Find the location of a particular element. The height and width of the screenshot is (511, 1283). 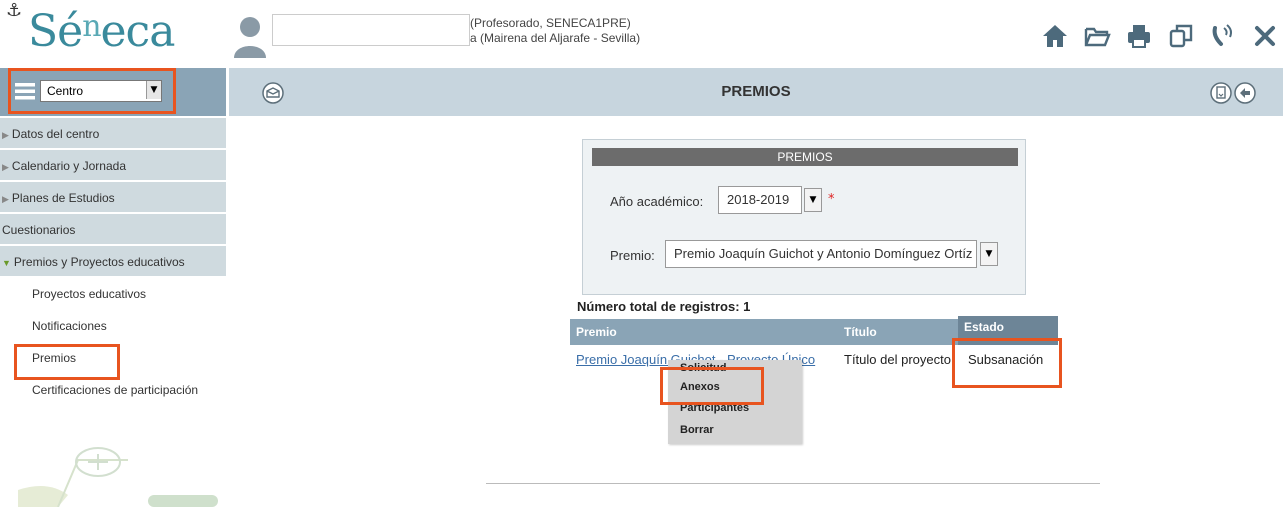

sidebar-item-premios-proyectos: ▼ Premios y Proyectos educativos is located at coordinates (113, 262).